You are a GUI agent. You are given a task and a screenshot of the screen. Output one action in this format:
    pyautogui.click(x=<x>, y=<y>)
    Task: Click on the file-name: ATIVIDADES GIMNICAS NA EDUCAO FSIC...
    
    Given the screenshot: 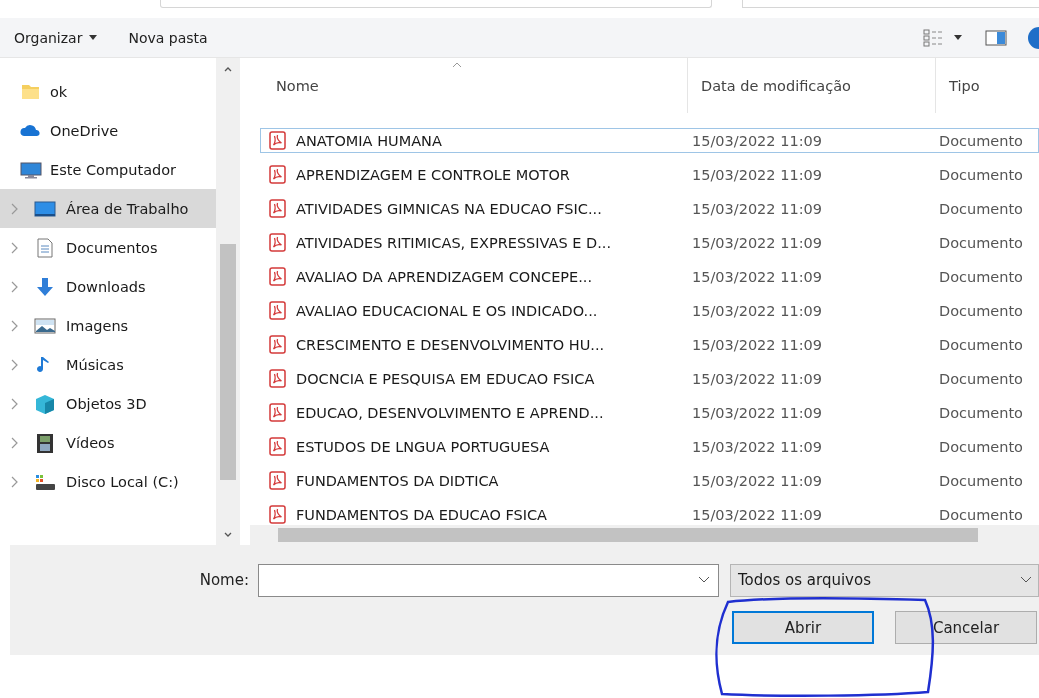 What is the action you would take?
    pyautogui.click(x=449, y=208)
    